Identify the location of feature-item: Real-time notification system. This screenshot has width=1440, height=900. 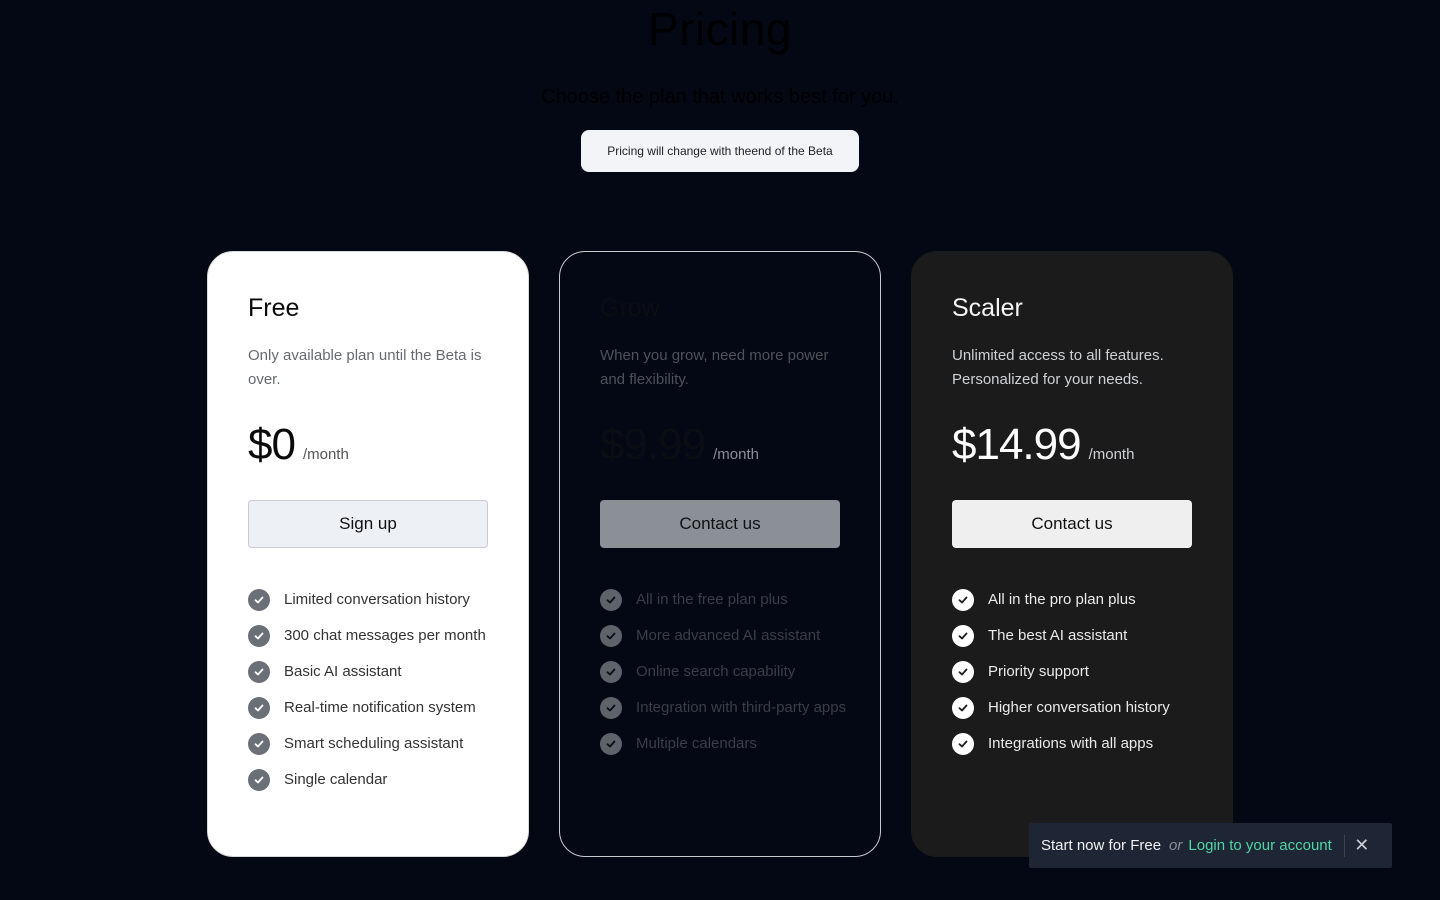
(373, 708).